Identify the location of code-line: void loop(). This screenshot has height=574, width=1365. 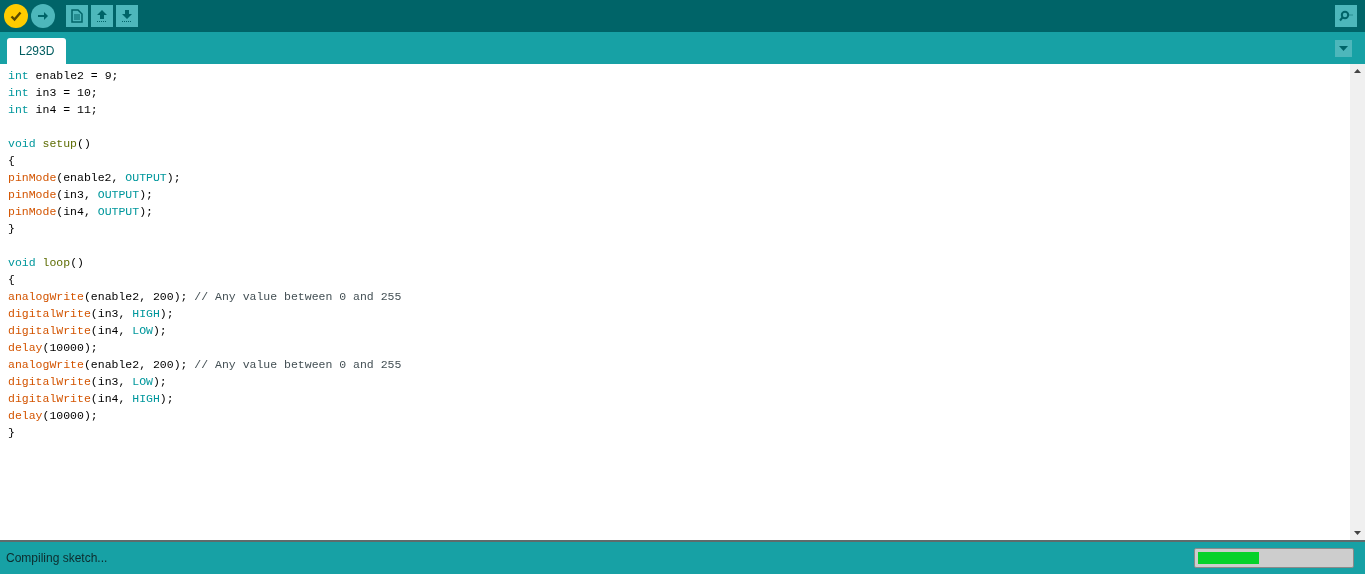
(46, 263).